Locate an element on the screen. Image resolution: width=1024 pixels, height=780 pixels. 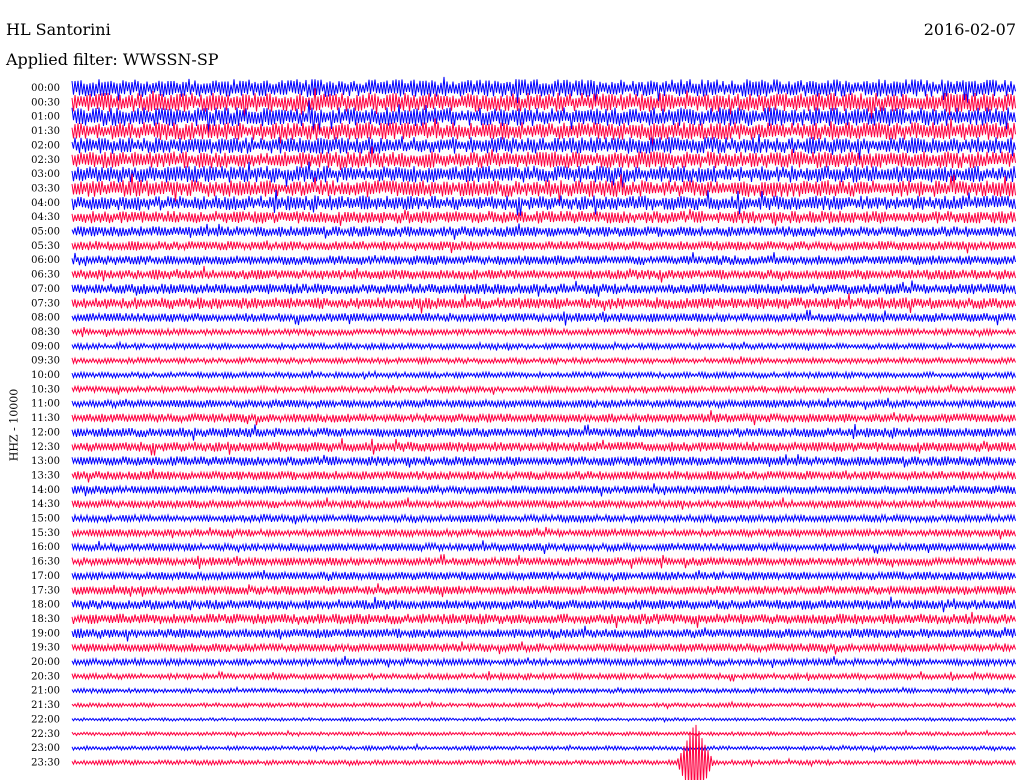
time-tick-label: 15:00 is located at coordinates (45, 519).